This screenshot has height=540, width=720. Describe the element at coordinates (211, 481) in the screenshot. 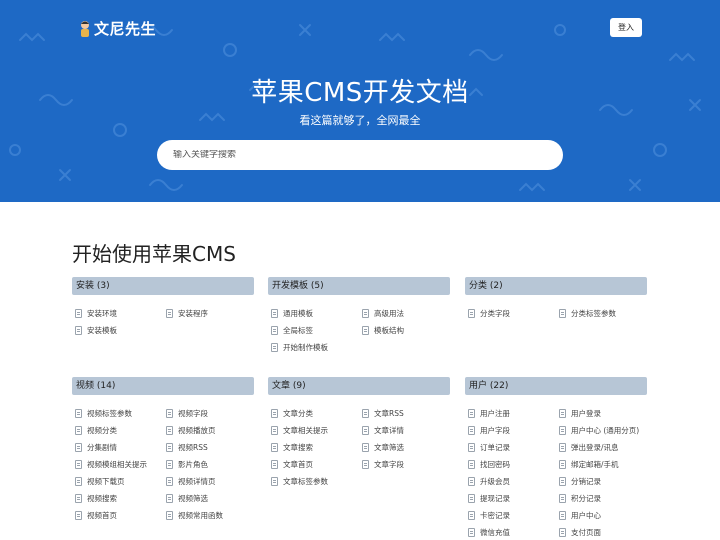

I see `doc-link: 视频详情页` at that location.